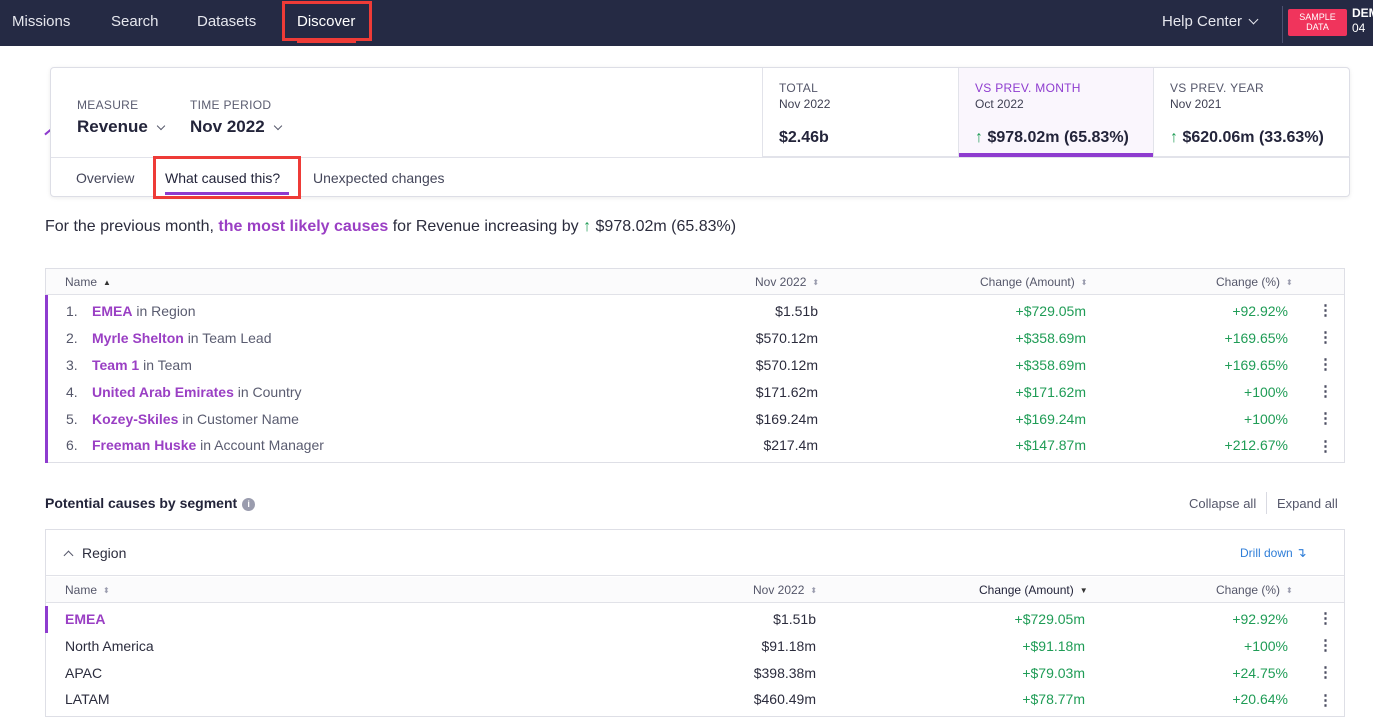  I want to click on chevron-down-icon, so click(1253, 19).